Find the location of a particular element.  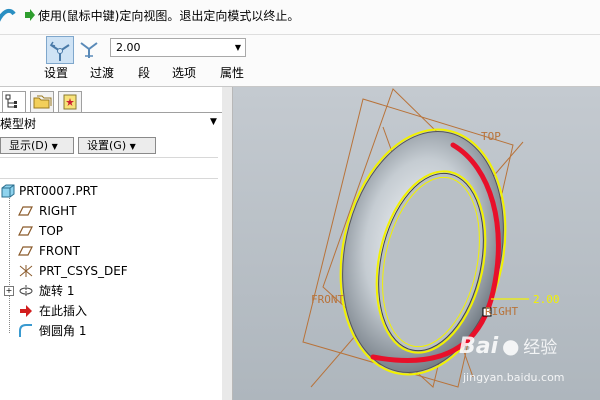

tab-transition: 过渡 is located at coordinates (102, 73).